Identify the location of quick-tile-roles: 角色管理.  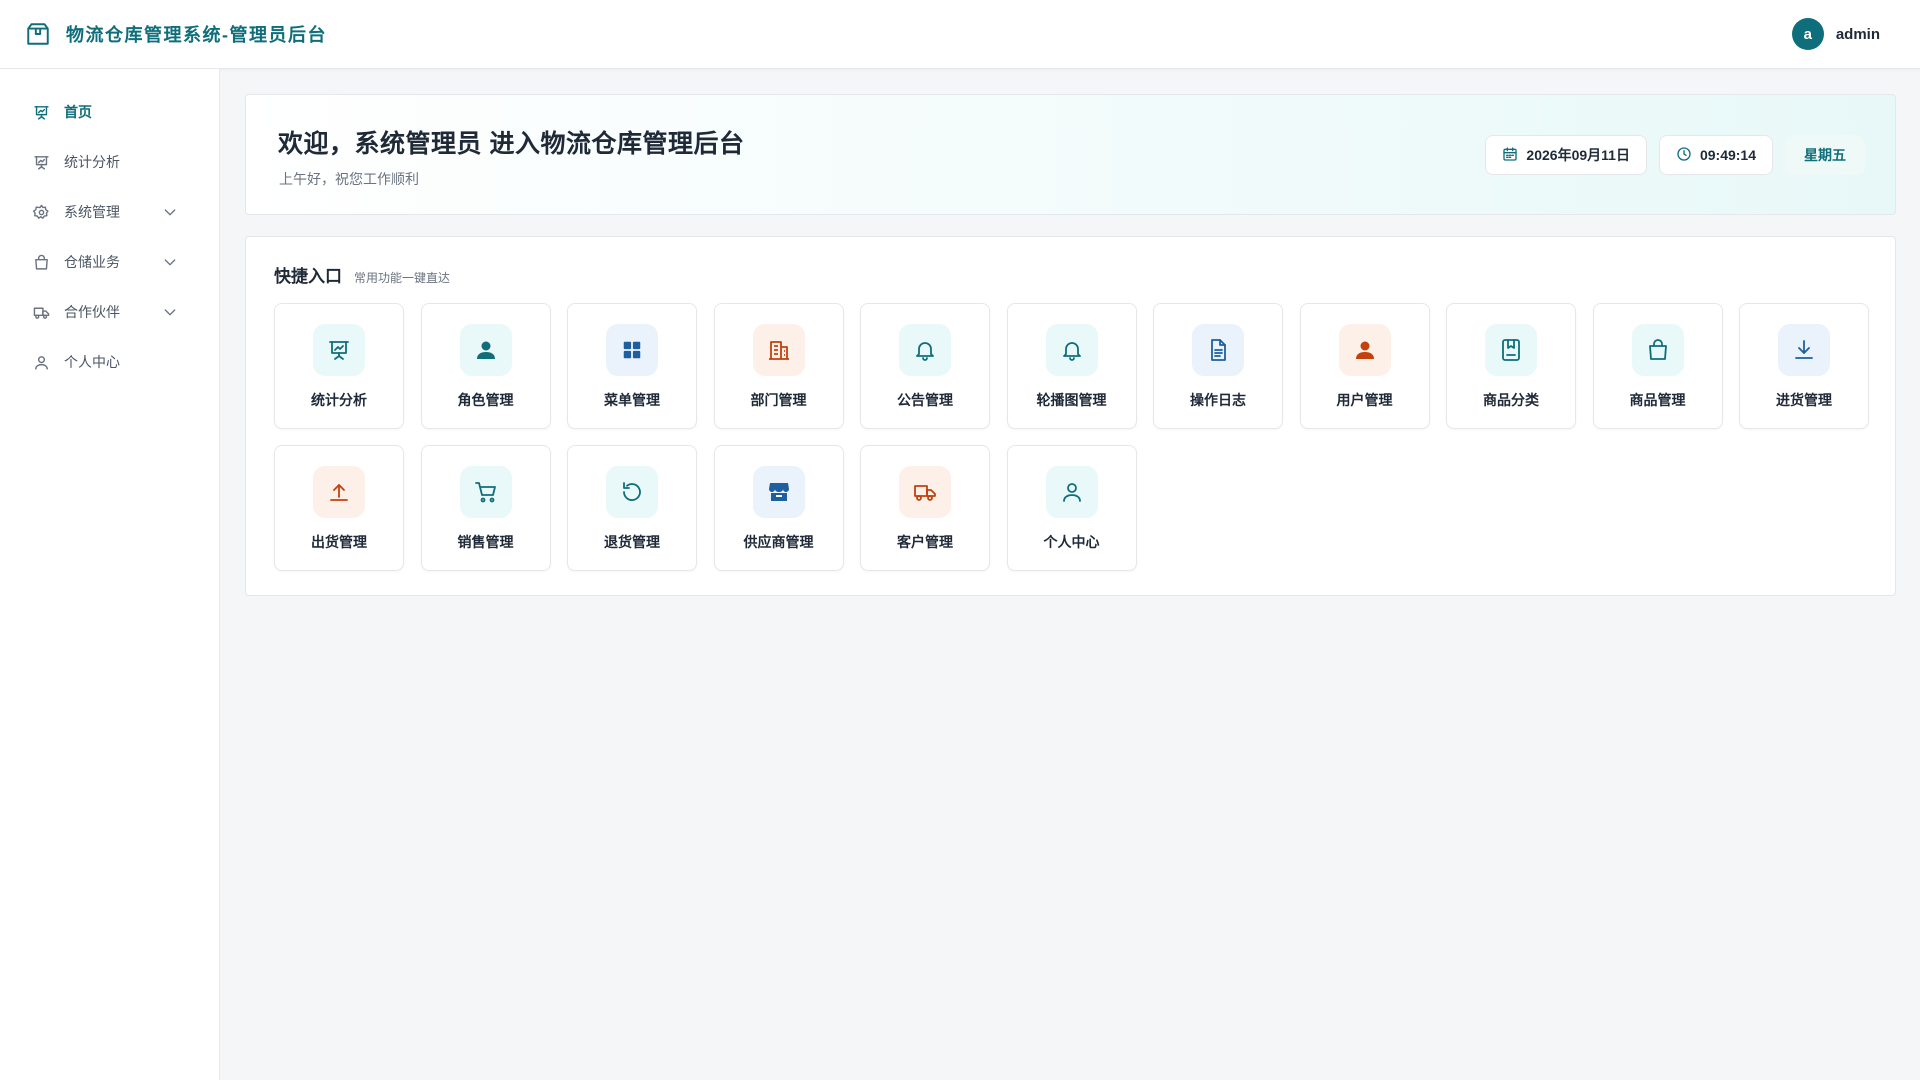
(485, 366).